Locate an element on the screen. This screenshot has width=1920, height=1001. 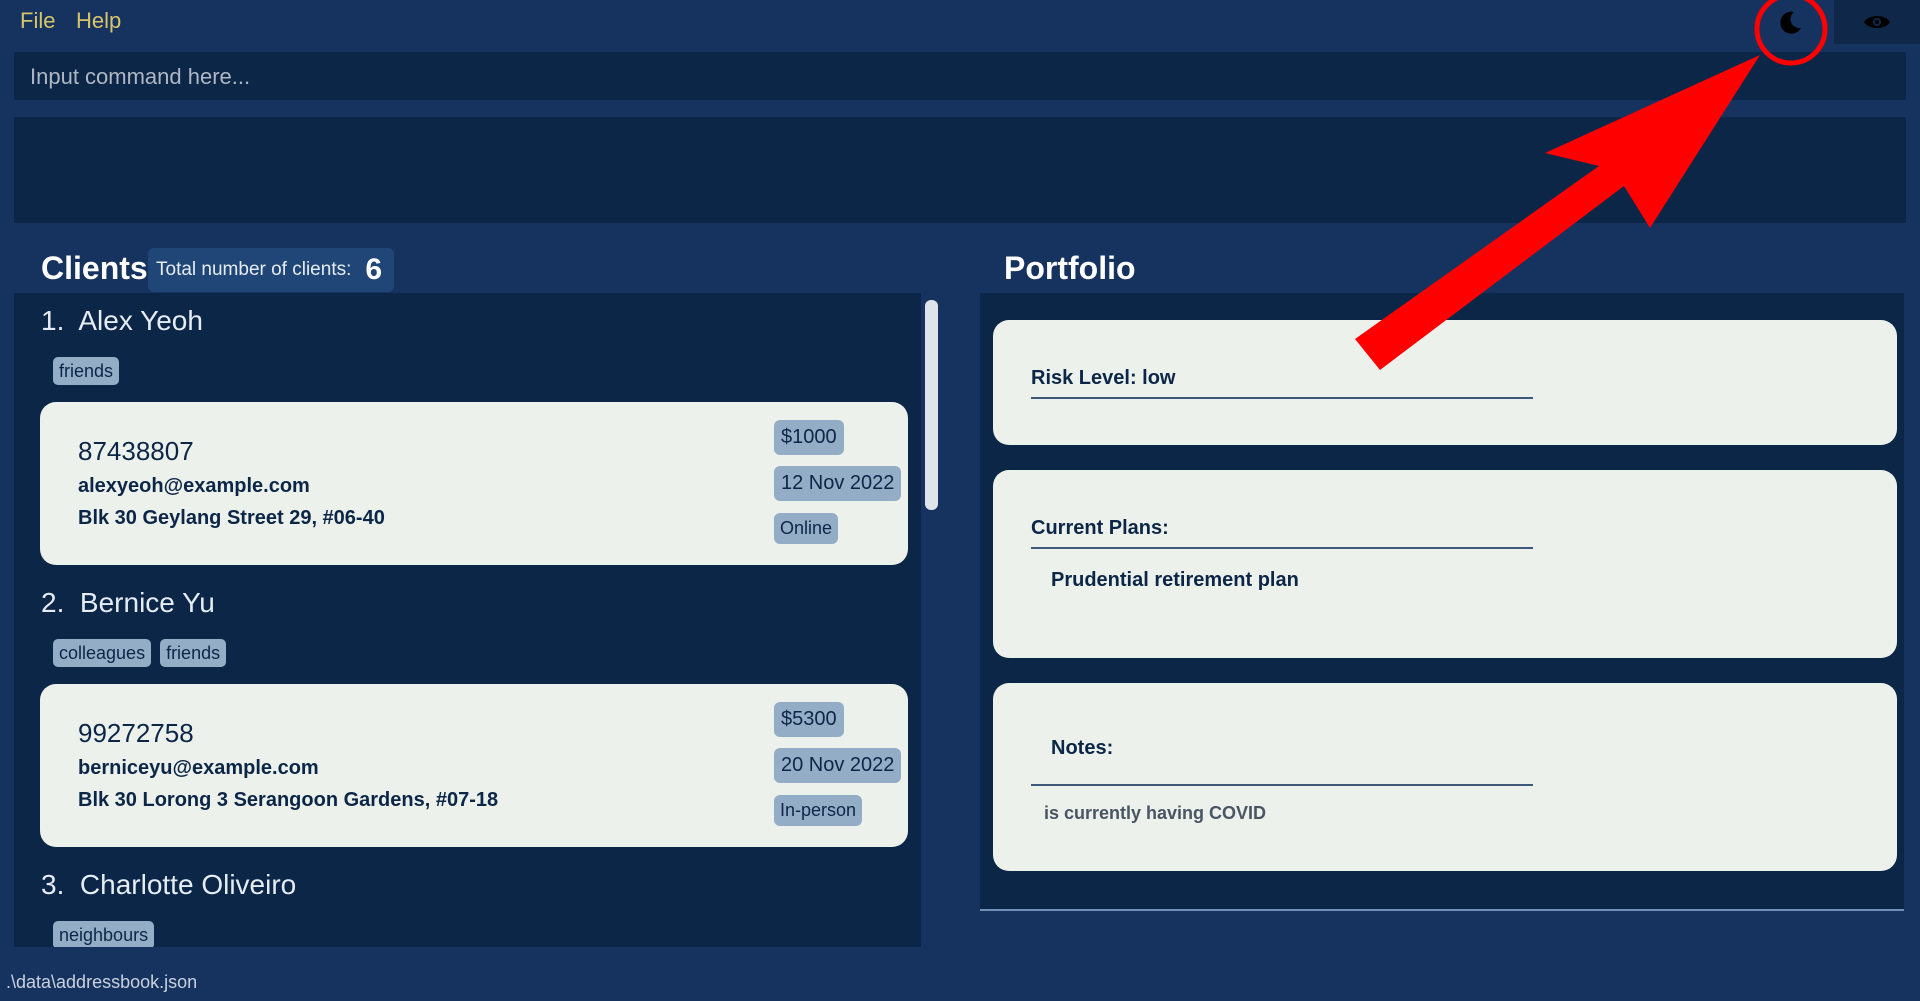
client-address: Blk 30 Geylang Street 29, #06-40 is located at coordinates (231, 518).